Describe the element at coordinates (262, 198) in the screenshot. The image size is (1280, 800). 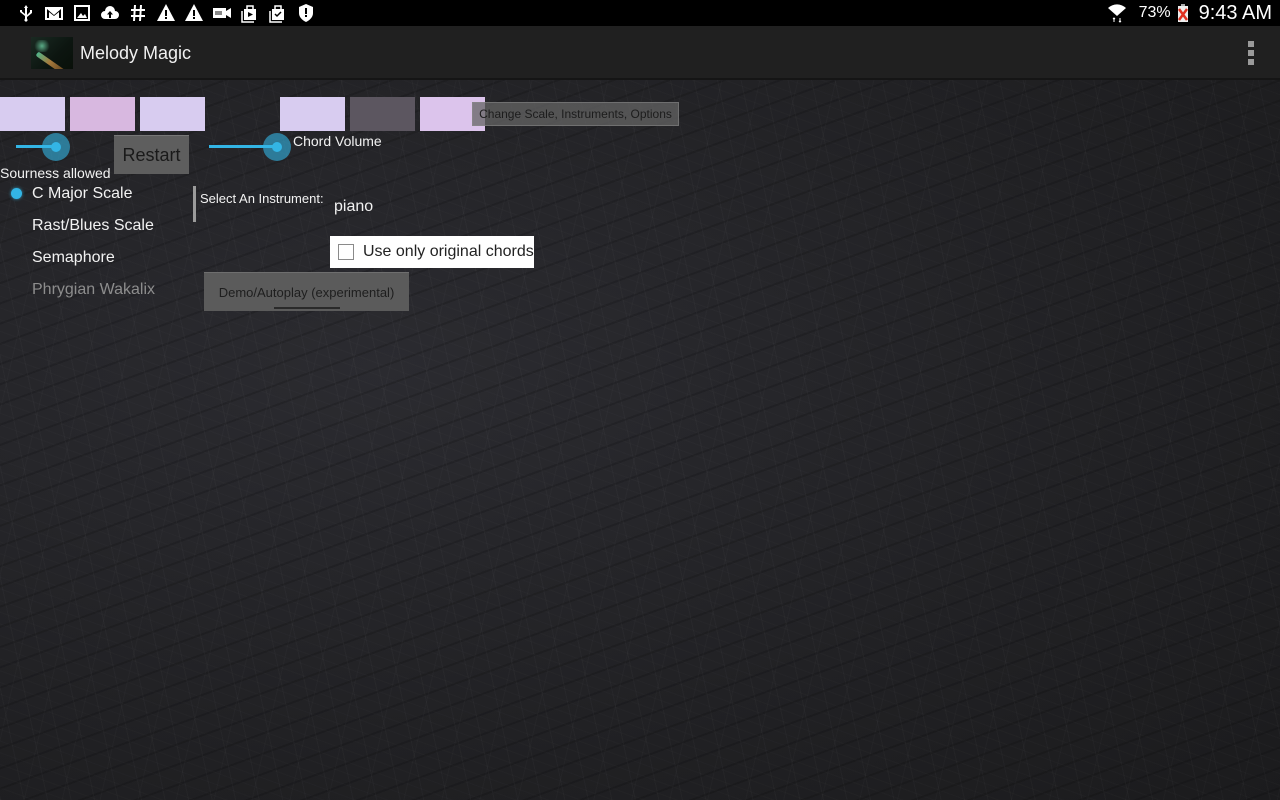
I see `instrument-label: Select An Instrument:` at that location.